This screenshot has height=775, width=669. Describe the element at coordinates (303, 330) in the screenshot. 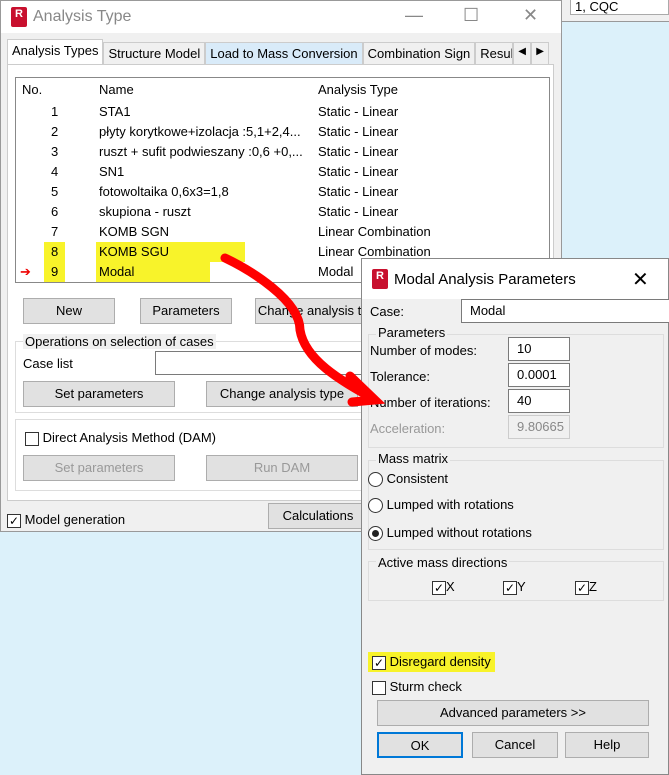

I see `annotation-arrow` at that location.